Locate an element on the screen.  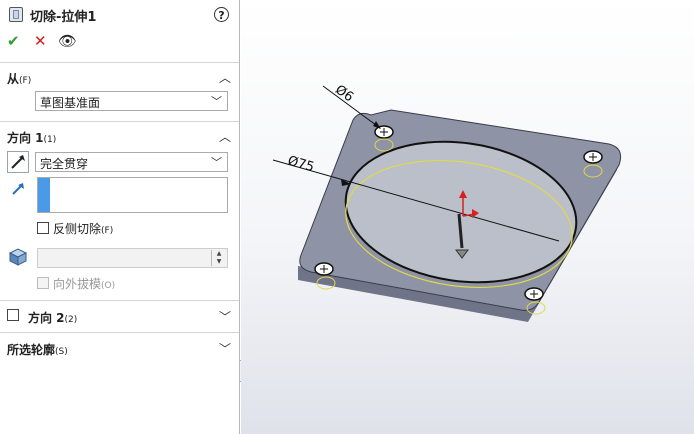
cut-extrude-icon is located at coordinates (16, 14).